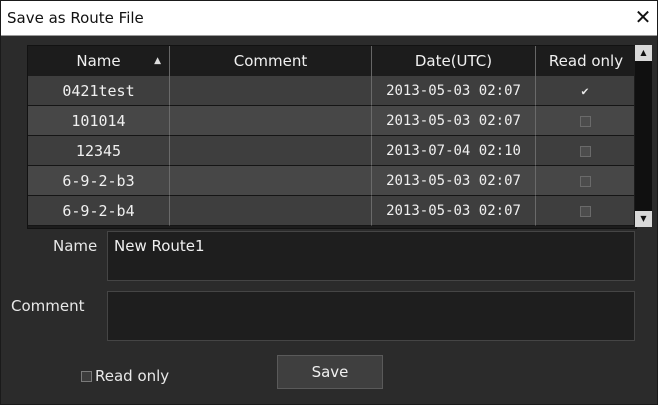 The height and width of the screenshot is (405, 658). Describe the element at coordinates (99, 211) in the screenshot. I see `row-name: 6-9-2-b4` at that location.